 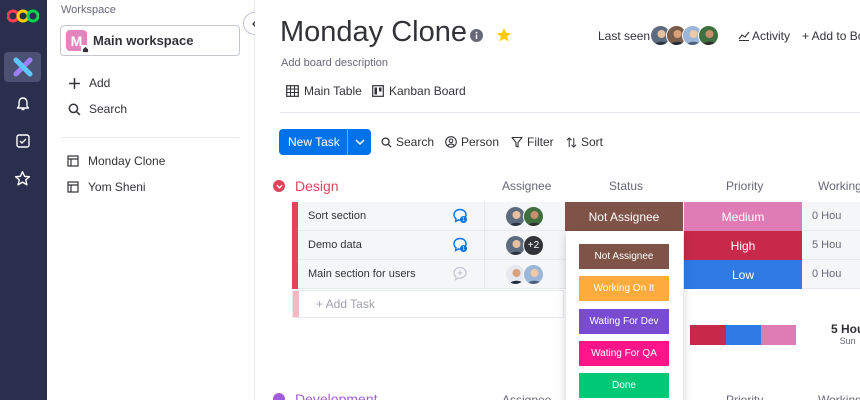 I want to click on table-row: Sort section 1 Not Assignee Medium 0 Hou, so click(x=576, y=216).